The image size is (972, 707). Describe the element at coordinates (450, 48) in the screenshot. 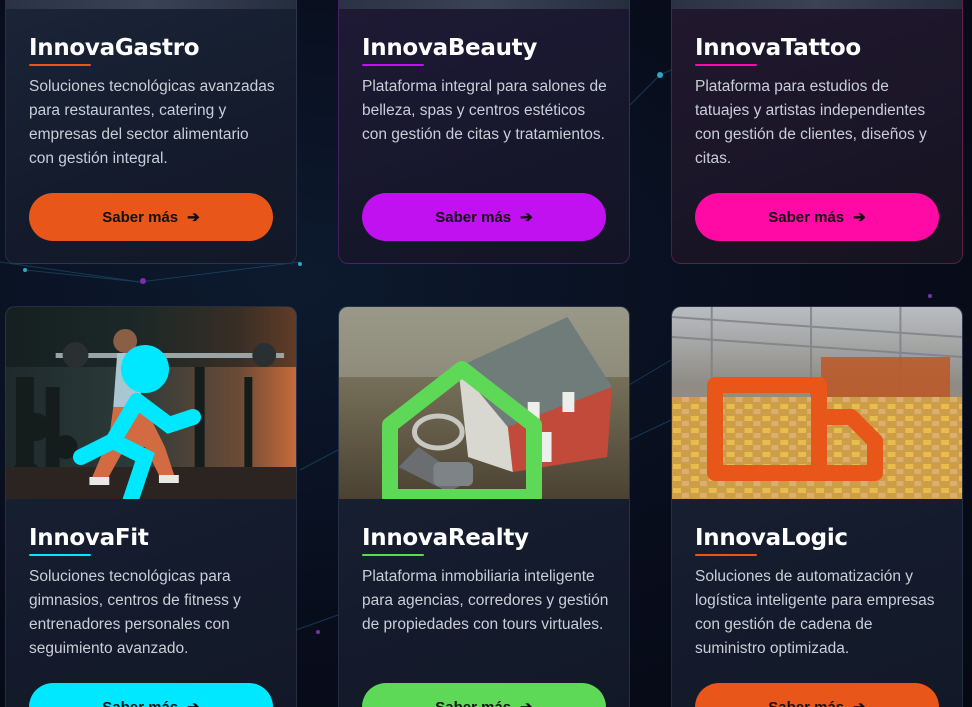

I see `card-title: InnovaBeauty` at that location.